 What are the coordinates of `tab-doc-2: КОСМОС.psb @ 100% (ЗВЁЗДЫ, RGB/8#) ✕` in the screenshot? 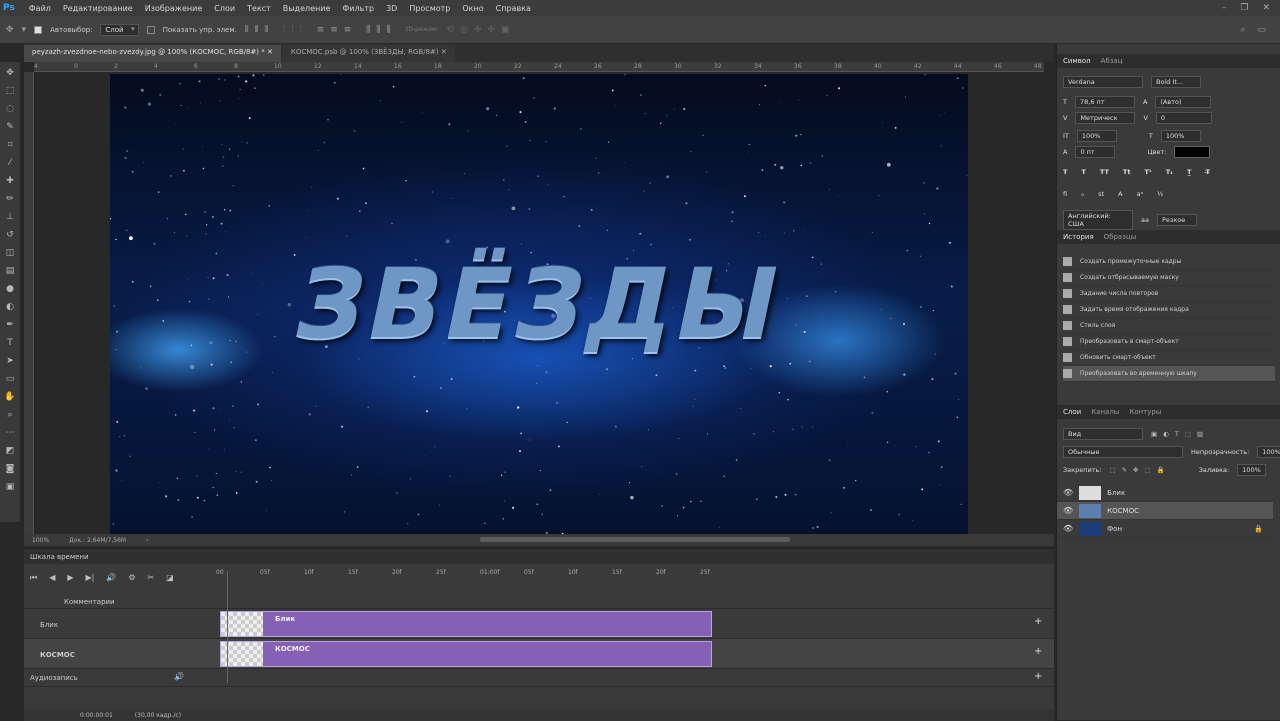 It's located at (369, 53).